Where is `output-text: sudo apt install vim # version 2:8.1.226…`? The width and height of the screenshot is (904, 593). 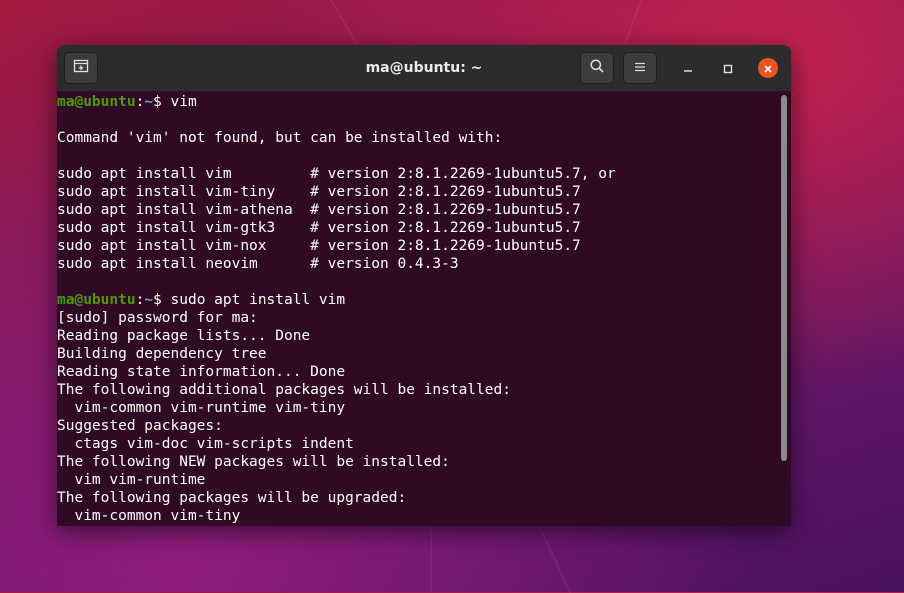 output-text: sudo apt install vim # version 2:8.1.226… is located at coordinates (336, 174).